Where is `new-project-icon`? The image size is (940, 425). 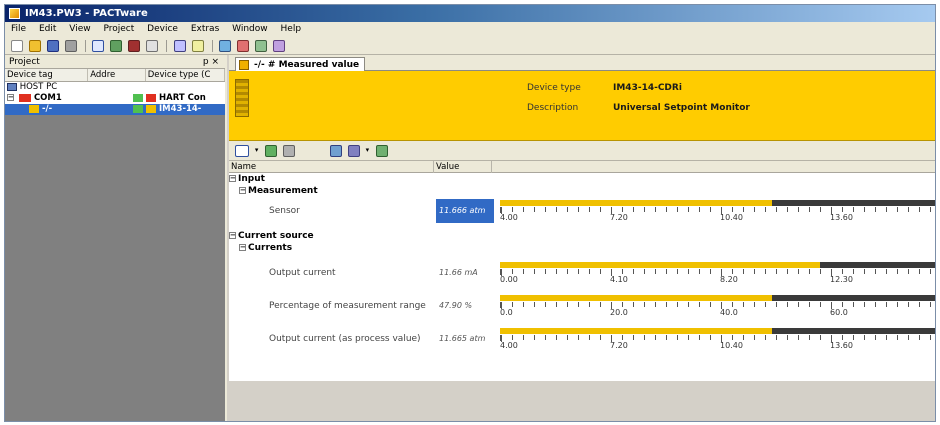 new-project-icon is located at coordinates (17, 46).